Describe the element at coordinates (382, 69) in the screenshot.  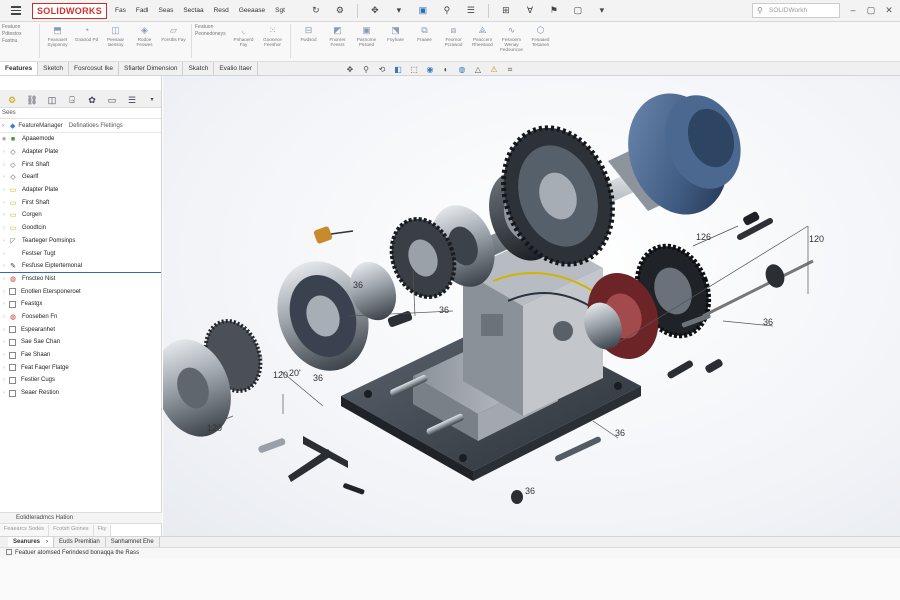
I see `previous-view-icon: ⟲` at that location.